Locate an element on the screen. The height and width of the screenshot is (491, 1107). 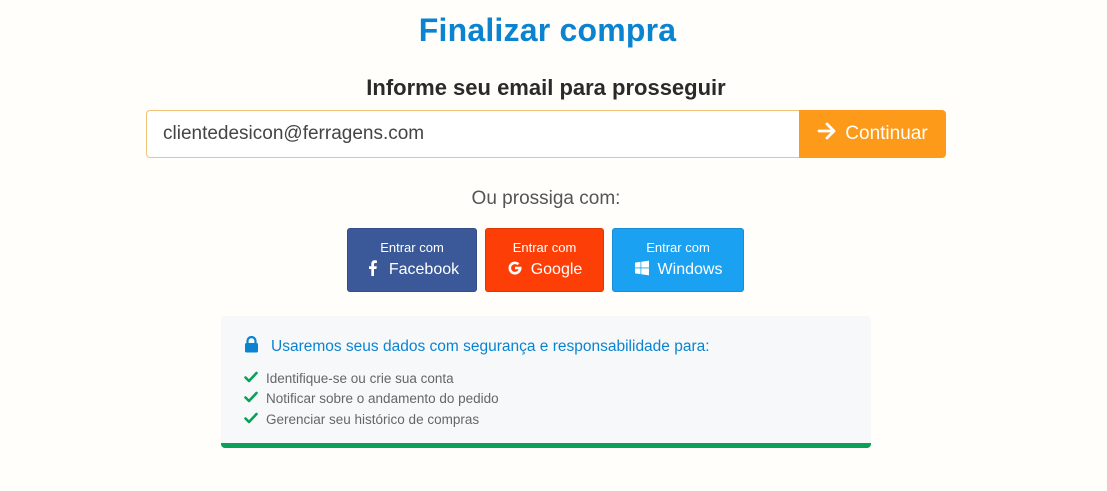
facebook-login-prefix: Entrar com is located at coordinates (412, 247).